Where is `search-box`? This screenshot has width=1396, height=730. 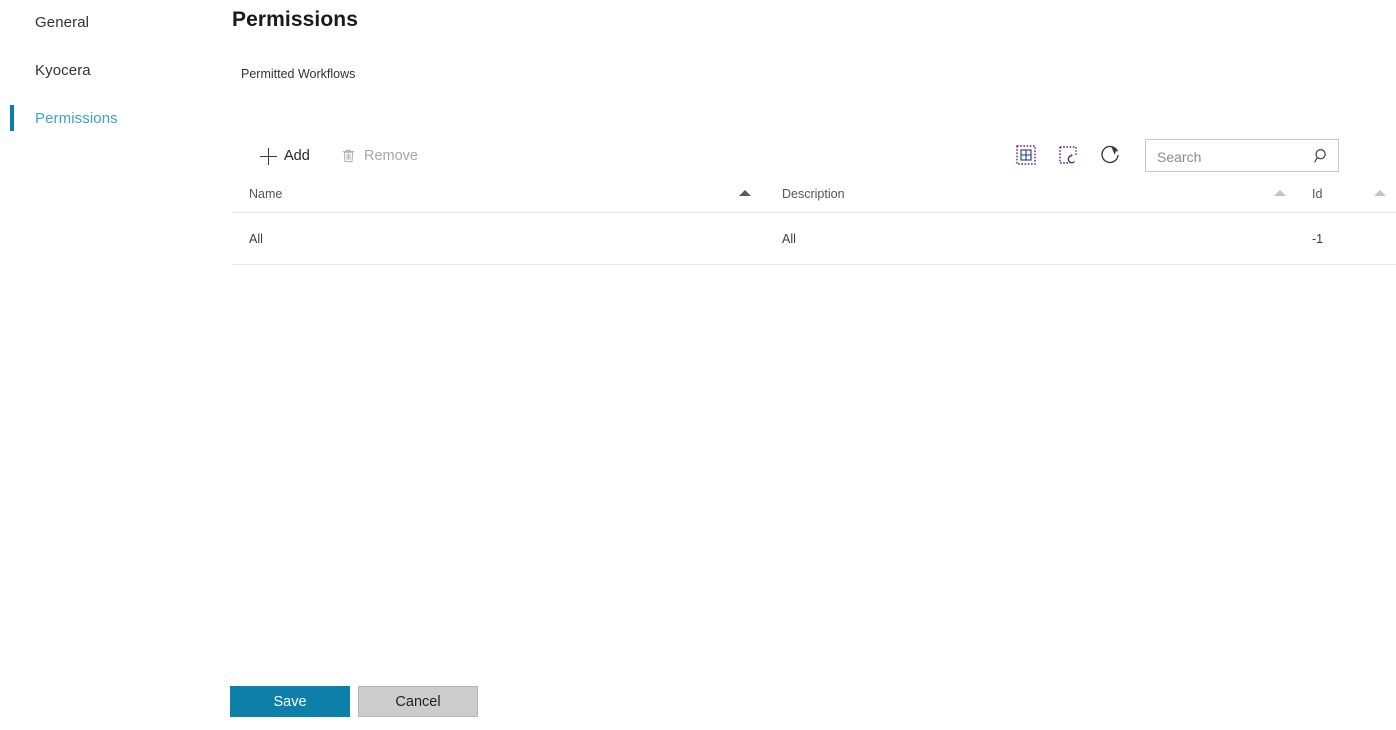
search-box is located at coordinates (1242, 156).